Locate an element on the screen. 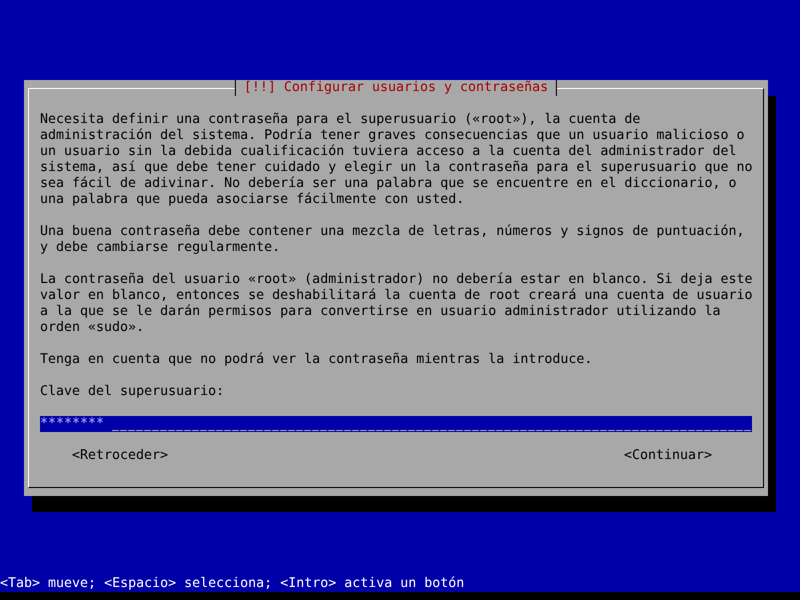 This screenshot has height=600, width=800. key-hint-text: <Tab> mueve; <Espacio> selecciona; <Intro> activa un botón is located at coordinates (233, 584).